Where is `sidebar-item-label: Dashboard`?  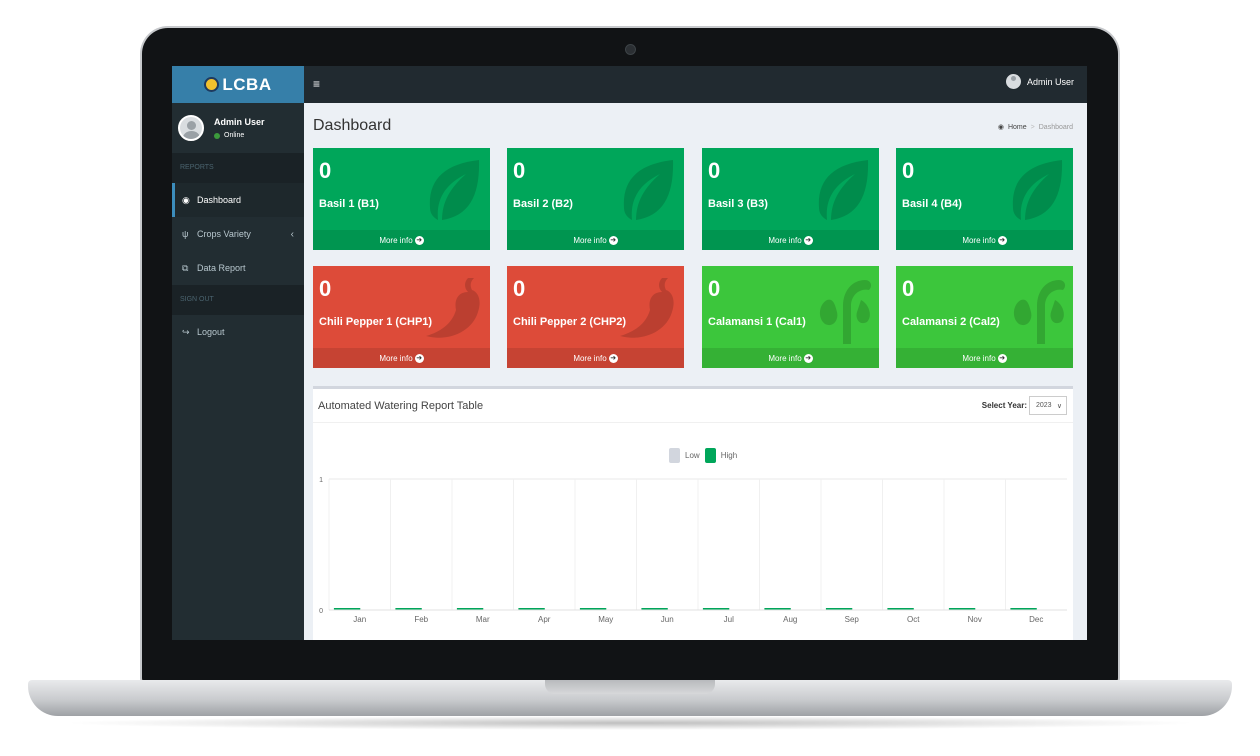
sidebar-item-label: Dashboard is located at coordinates (219, 200).